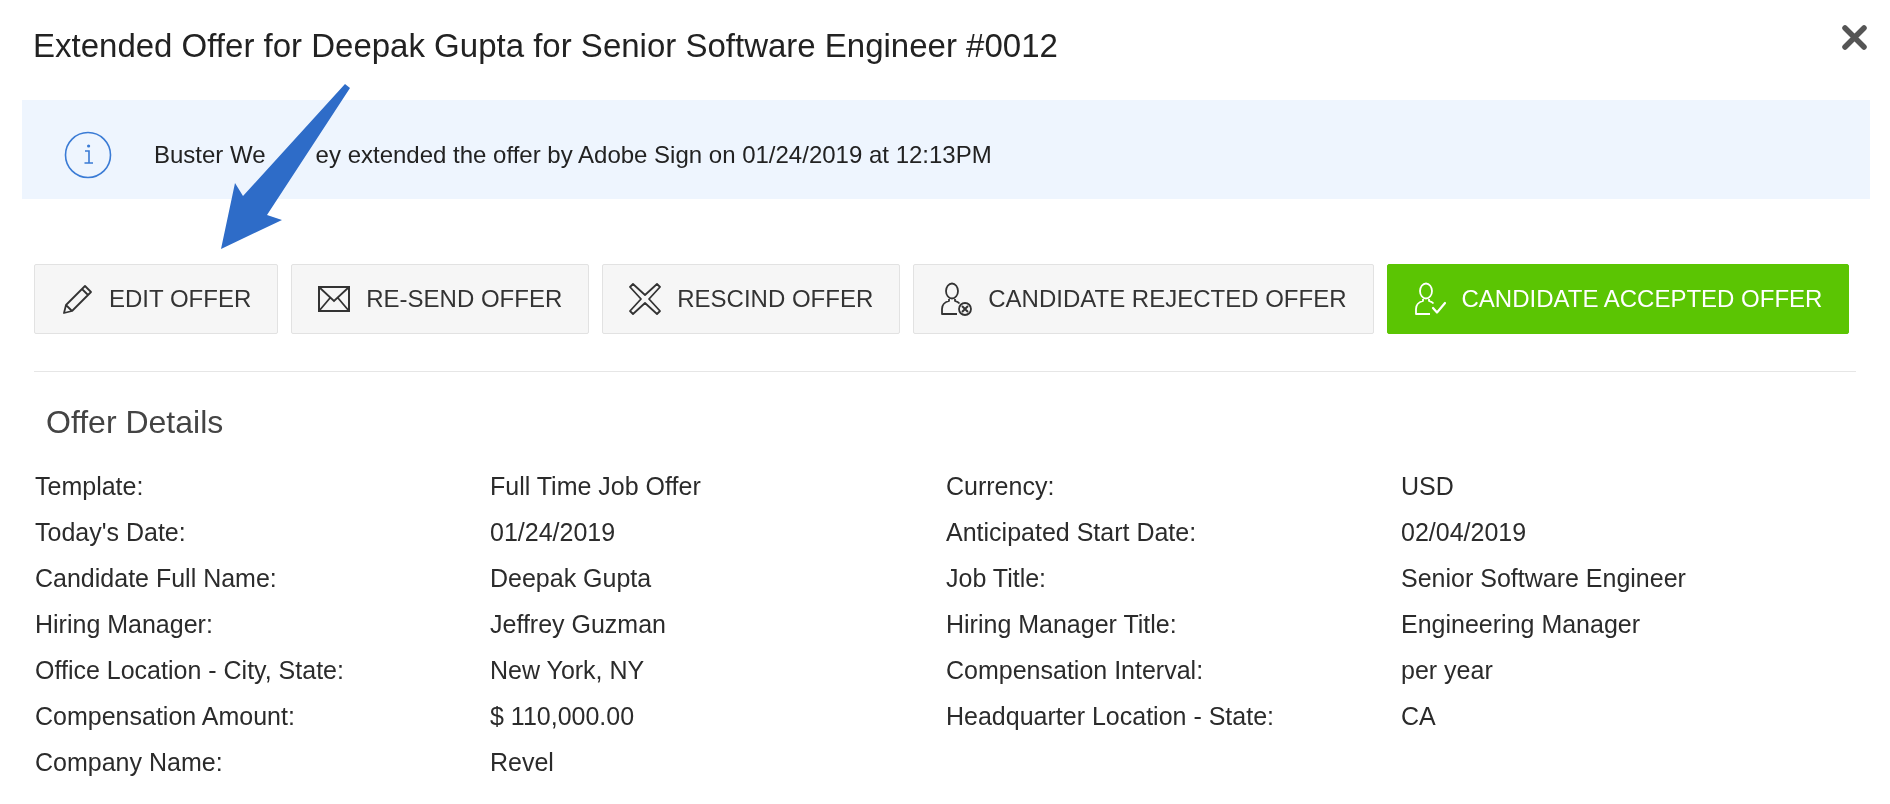 This screenshot has height=804, width=1890. Describe the element at coordinates (189, 670) in the screenshot. I see `field-label: Office Location - City, State:` at that location.